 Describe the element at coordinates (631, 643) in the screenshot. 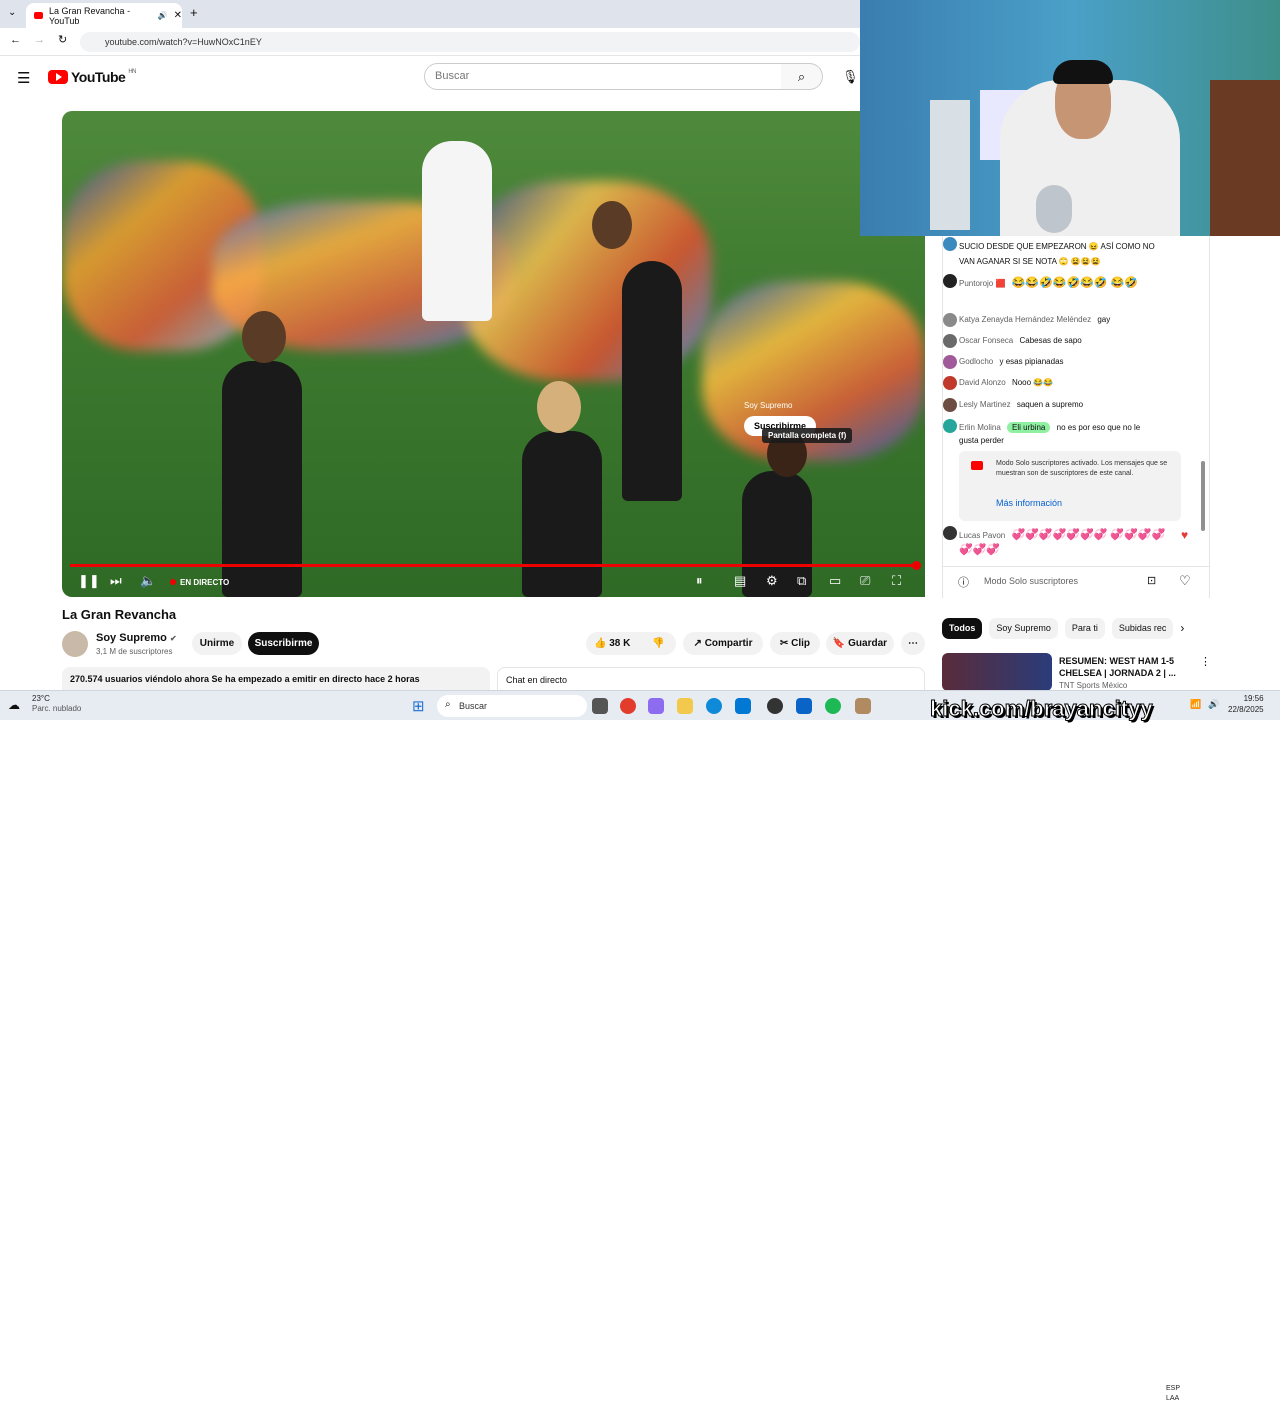

I see `like-button: 👍 38 K 👎` at that location.